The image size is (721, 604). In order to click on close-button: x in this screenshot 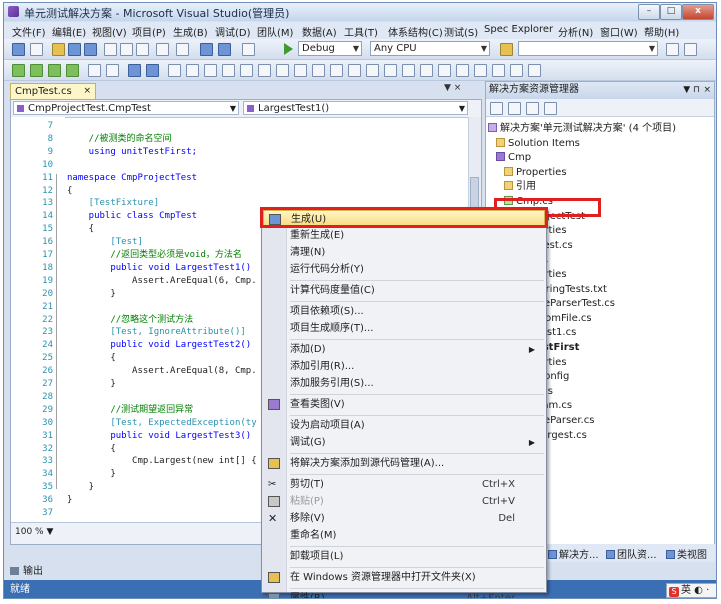, I will do `click(698, 12)`.